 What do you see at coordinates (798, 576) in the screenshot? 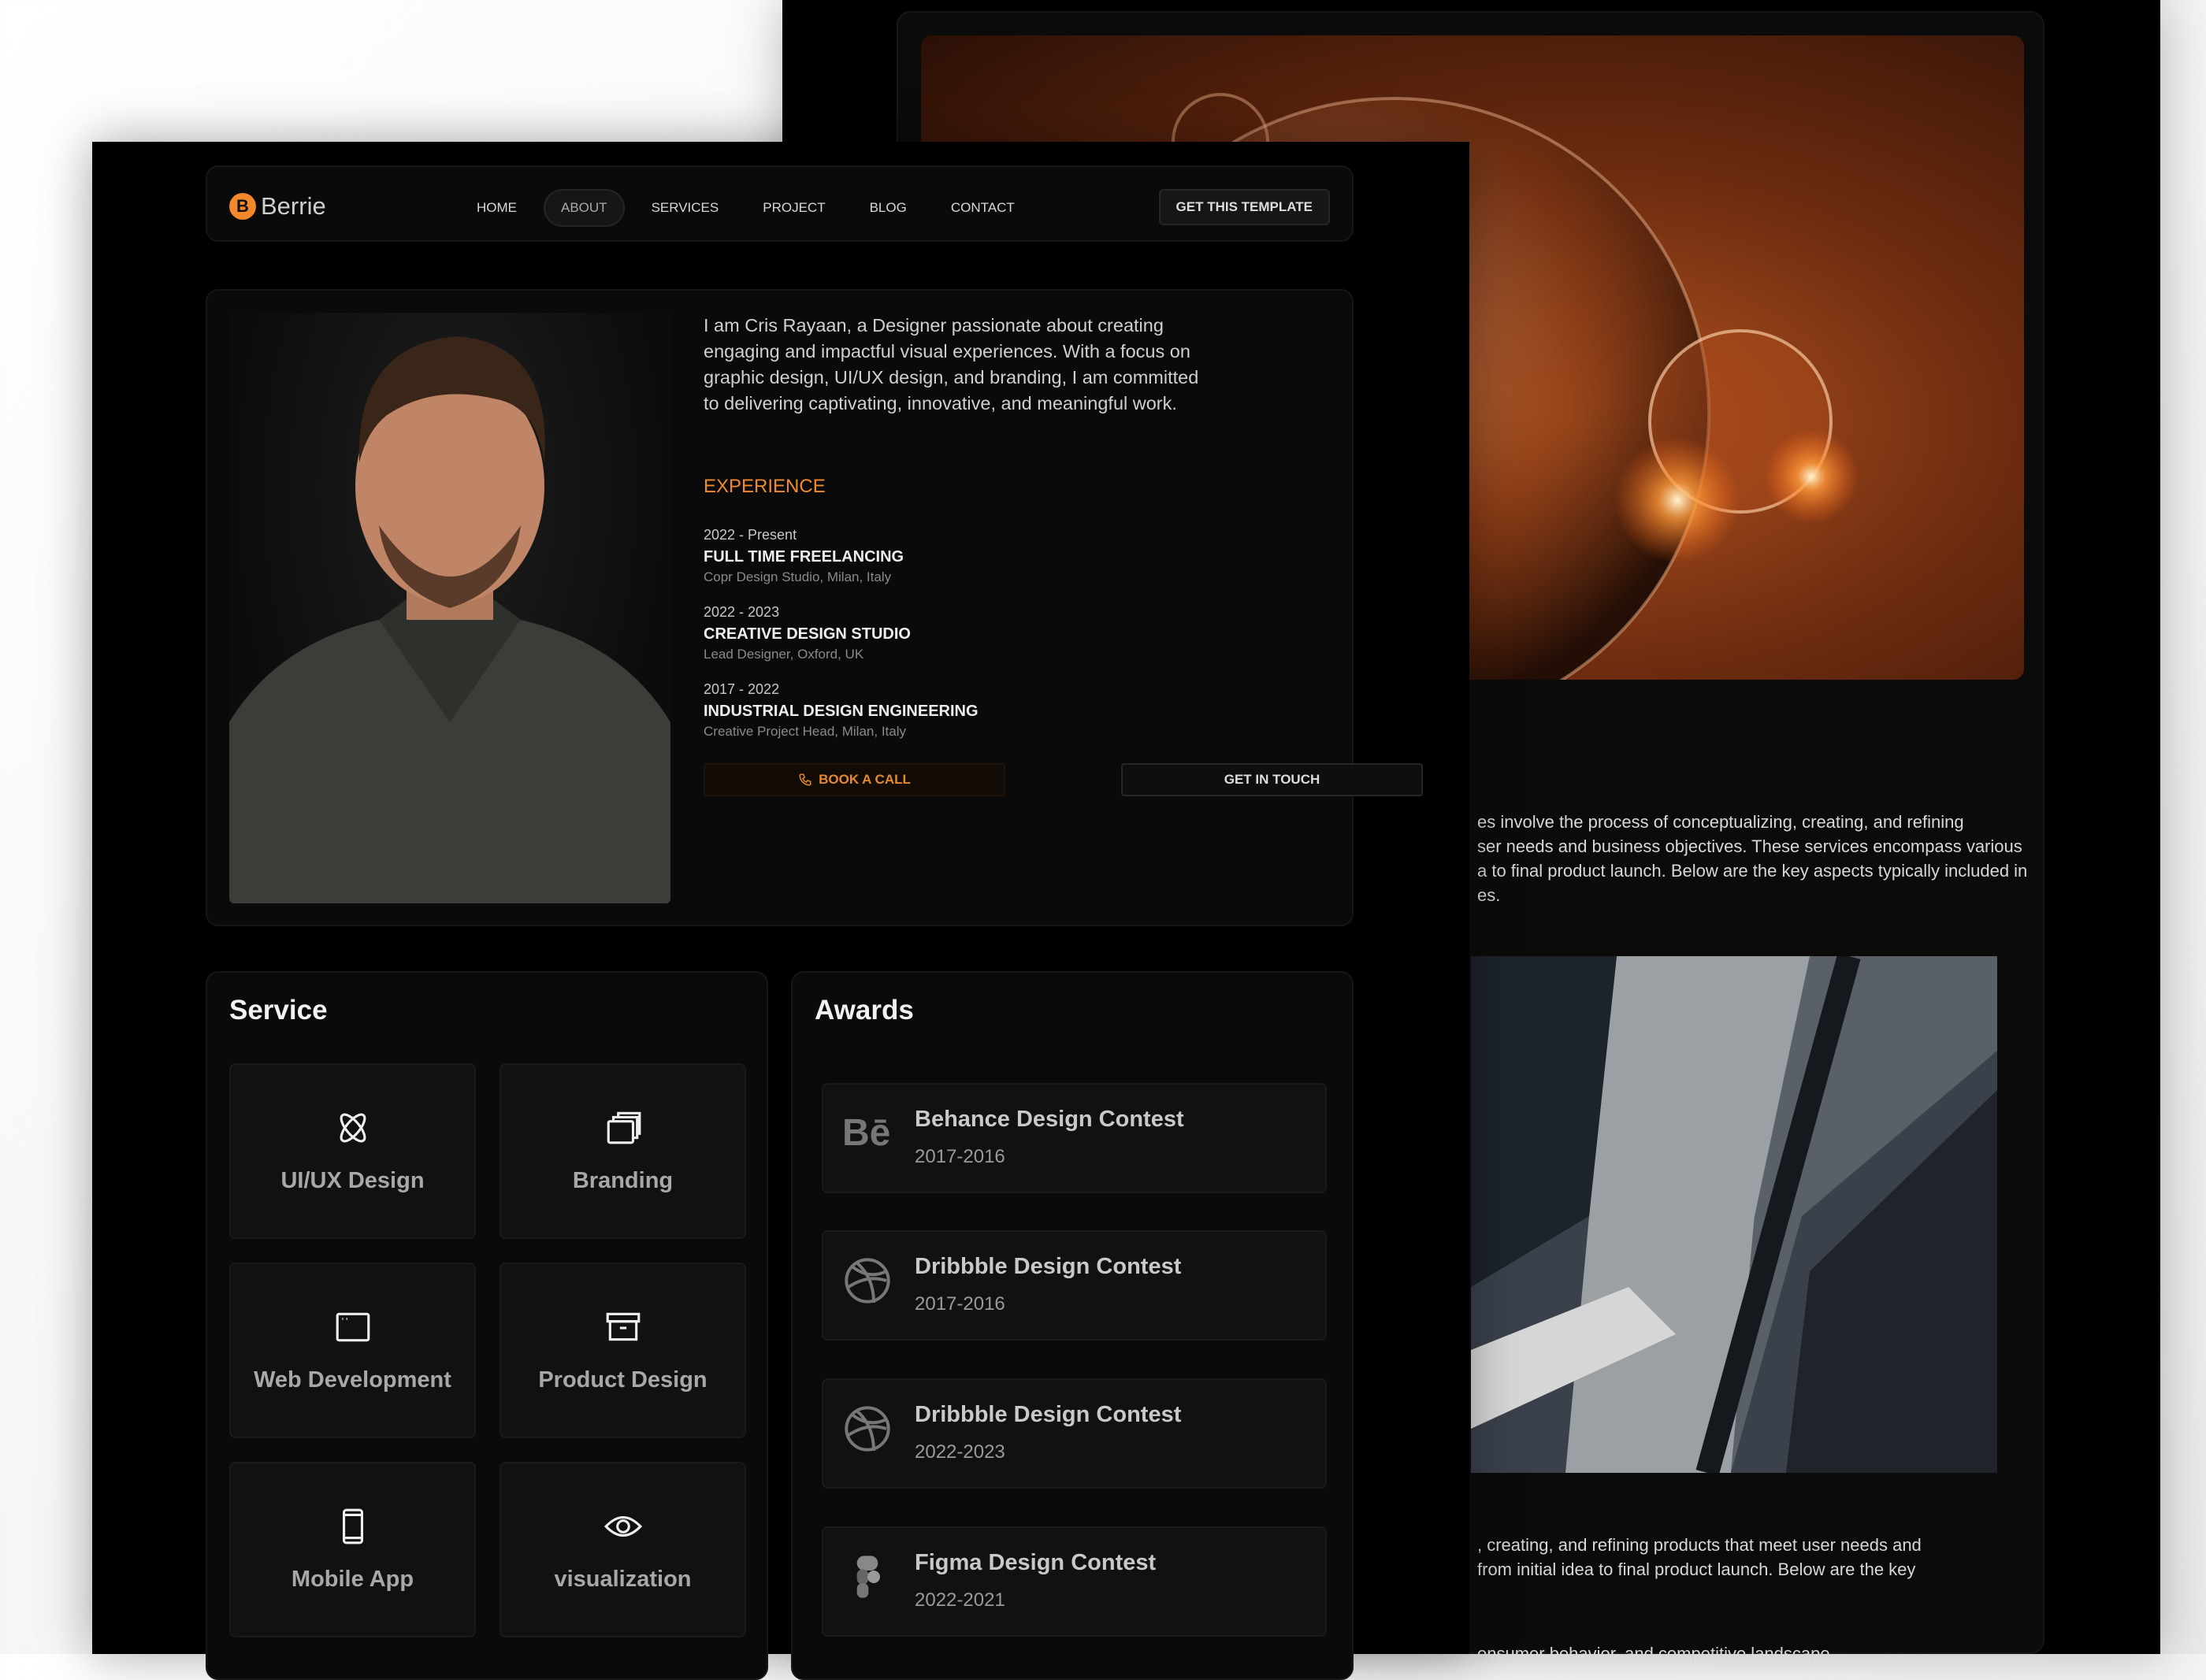
I see `experience-org: Copr Design Studio, Milan, Italy` at bounding box center [798, 576].